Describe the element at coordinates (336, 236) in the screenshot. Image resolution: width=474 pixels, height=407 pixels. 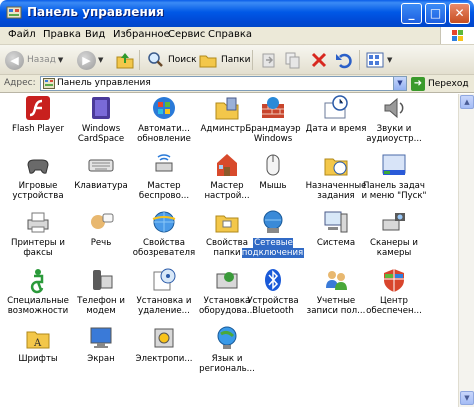
I see `control-panel-item: Система` at that location.